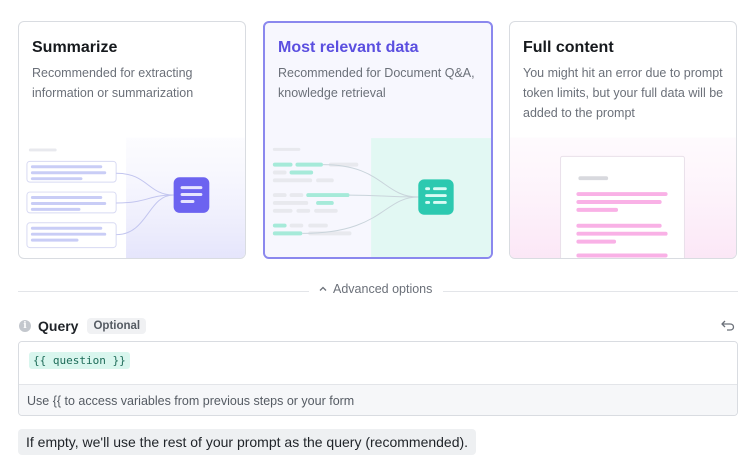 This screenshot has height=473, width=754. What do you see at coordinates (568, 47) in the screenshot?
I see `full-content-title: Full content` at bounding box center [568, 47].